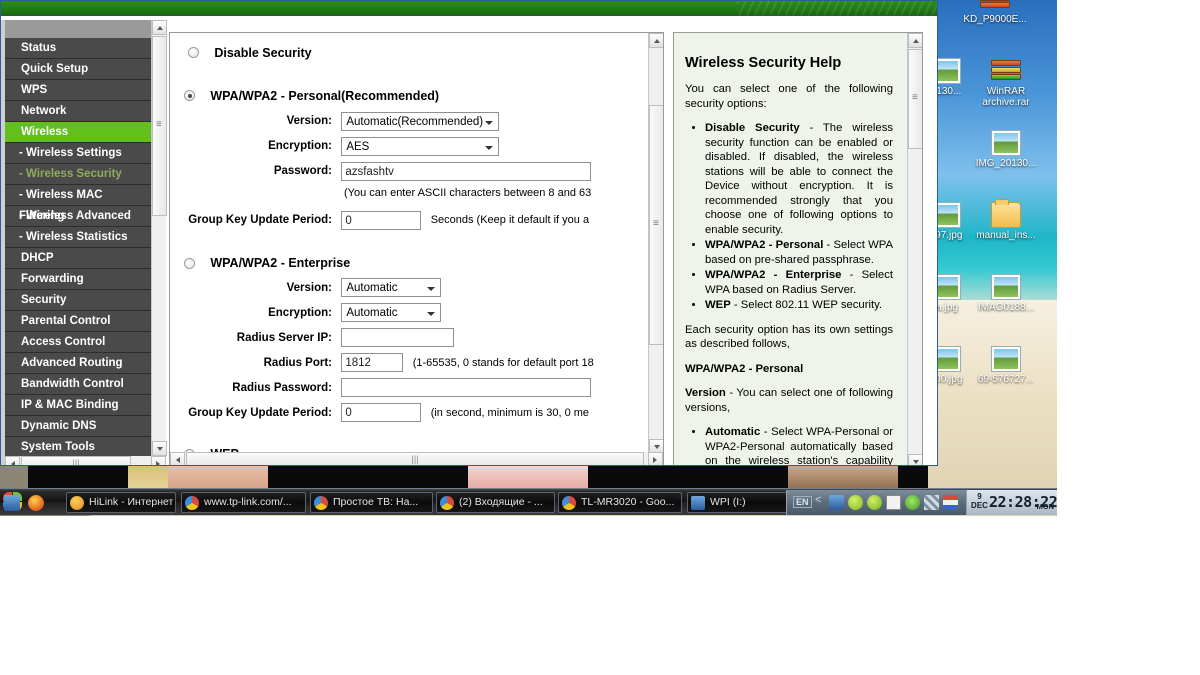 The height and width of the screenshot is (675, 1200). Describe the element at coordinates (764, 245) in the screenshot. I see `help-bullet-term: WPA/WPA2 - Personal` at that location.